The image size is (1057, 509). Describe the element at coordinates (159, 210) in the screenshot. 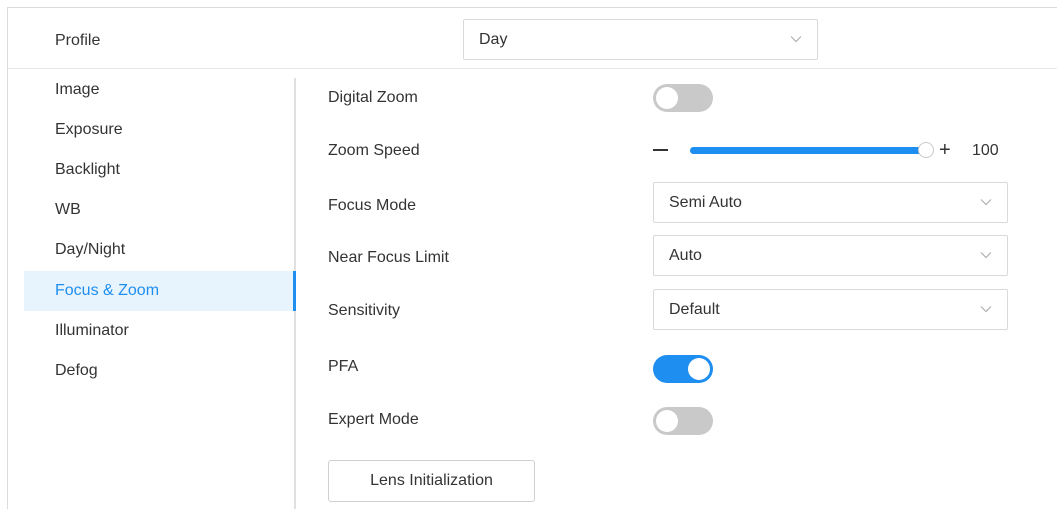

I see `sidebar-item-wb: WB` at that location.